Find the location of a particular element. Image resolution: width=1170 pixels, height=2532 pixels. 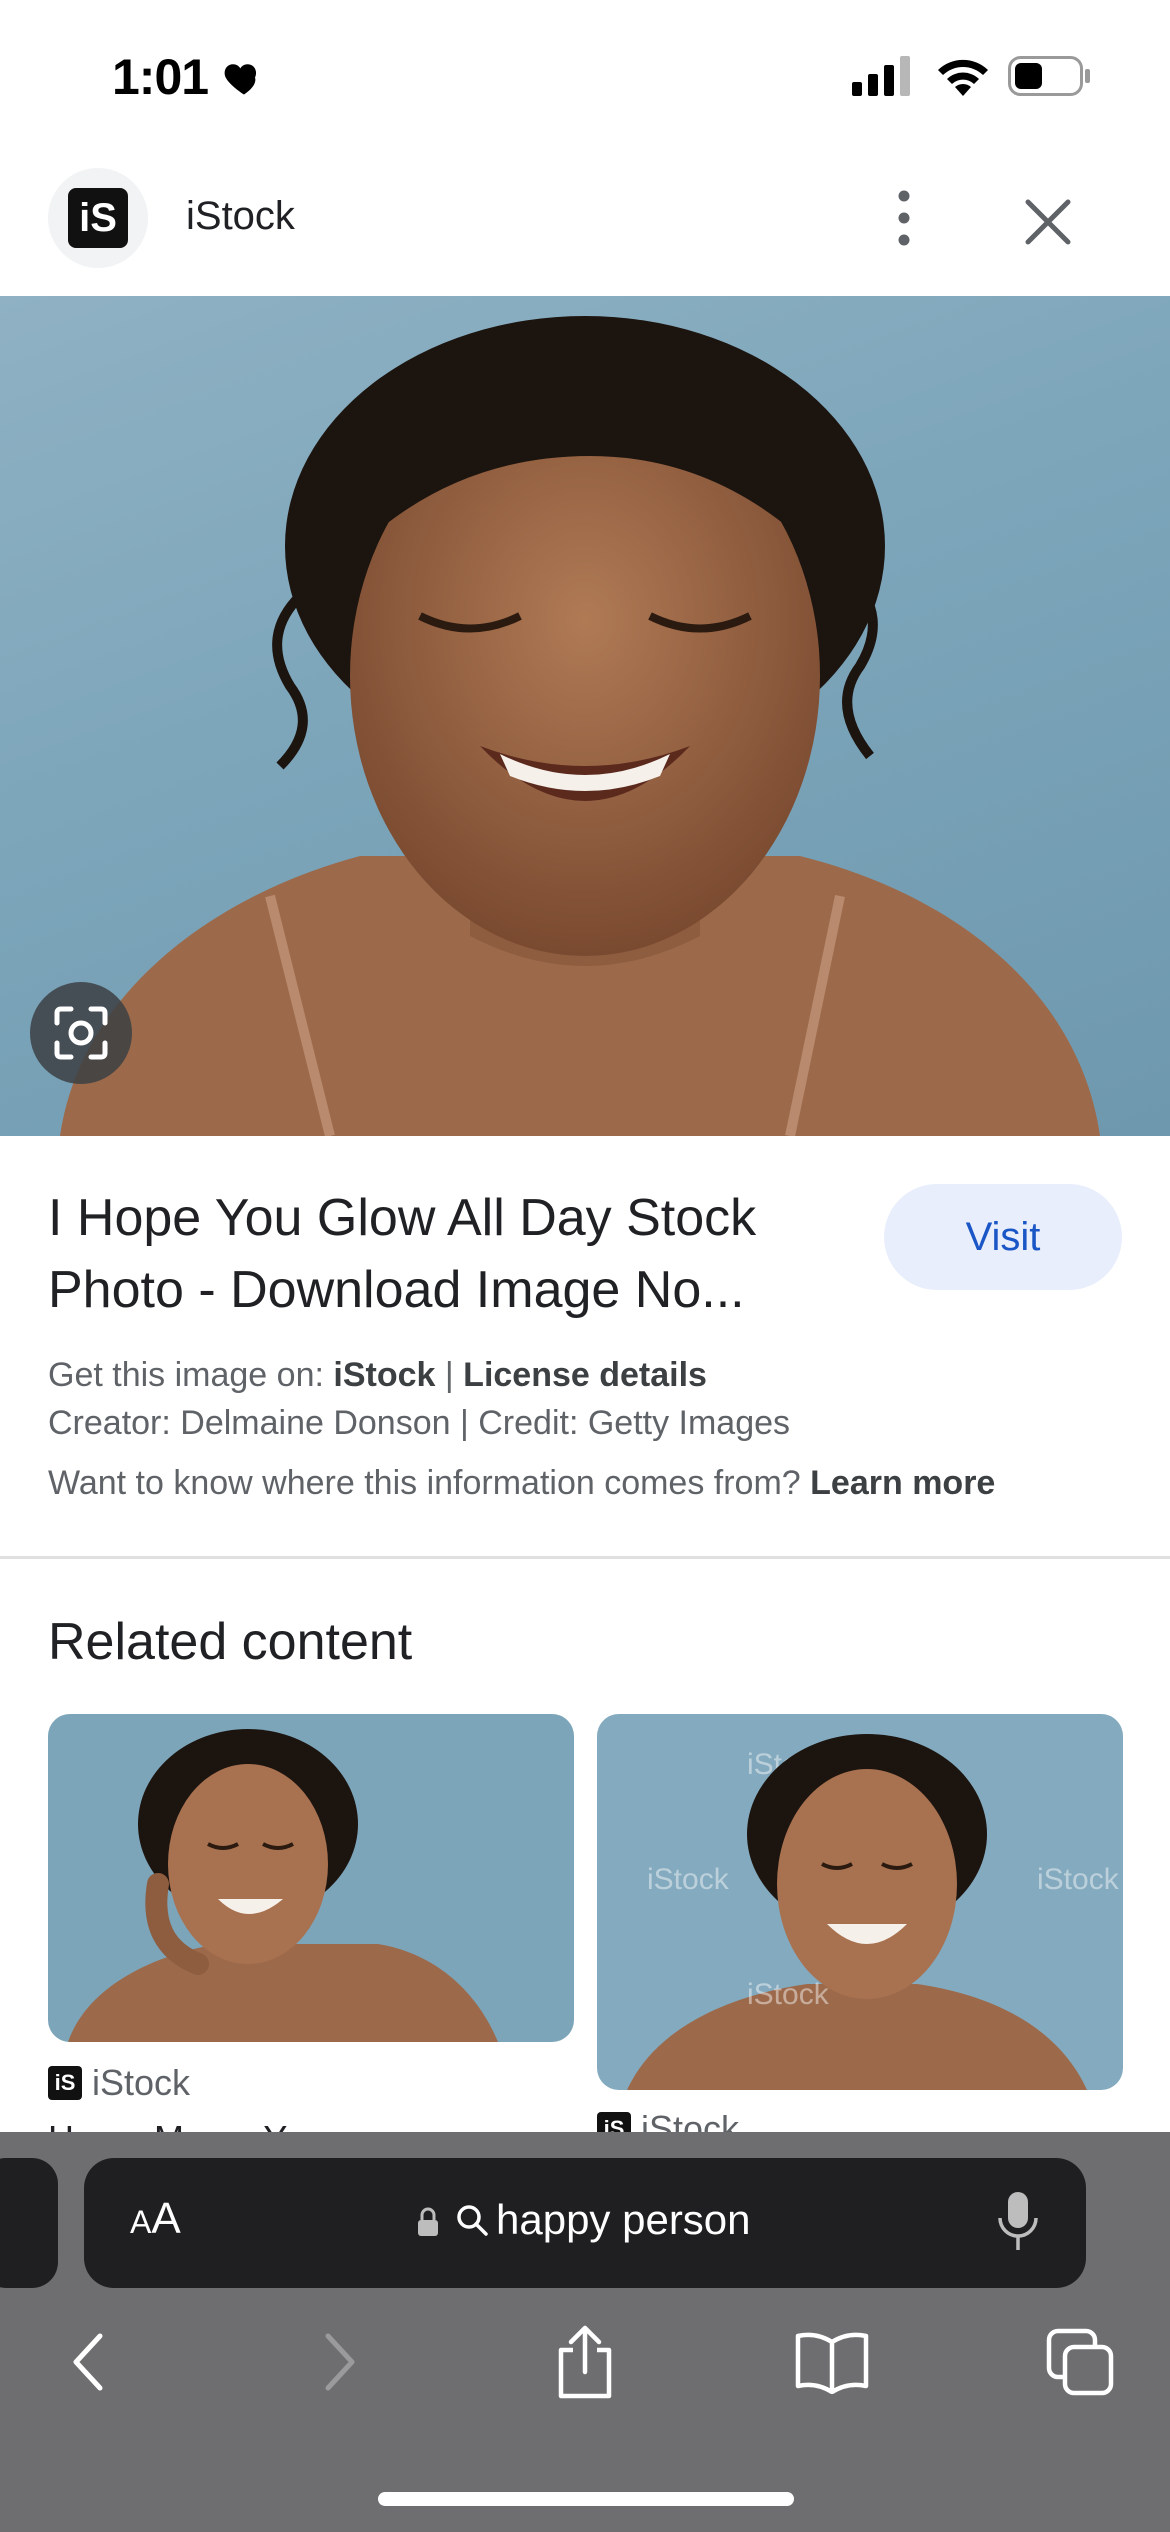

related-source-label: iStock is located at coordinates (141, 2082).